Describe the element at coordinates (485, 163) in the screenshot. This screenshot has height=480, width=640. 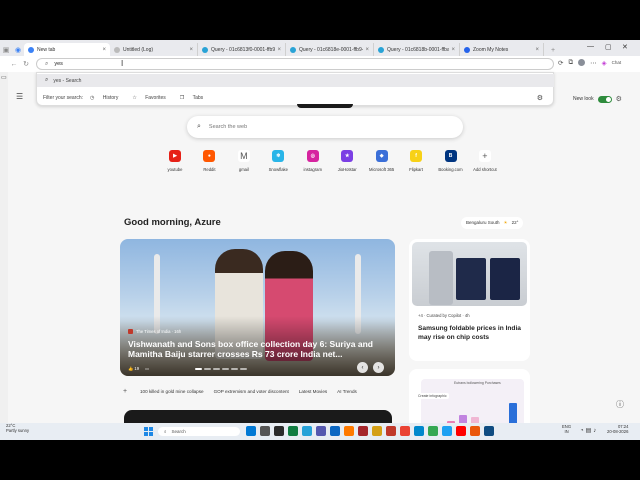
I see `shortcut-tile: + Add shortcut` at that location.